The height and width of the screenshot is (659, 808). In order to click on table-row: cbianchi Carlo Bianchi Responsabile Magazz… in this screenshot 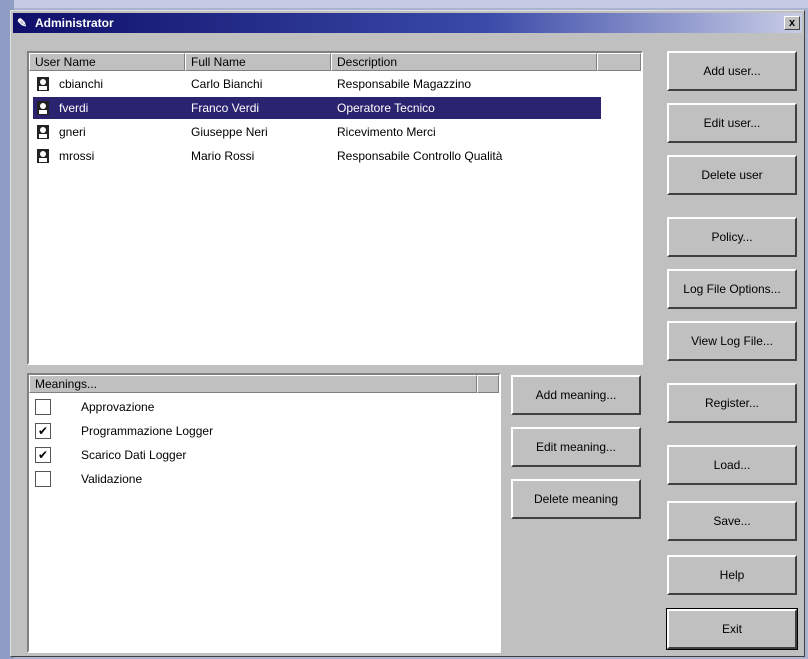, I will do `click(317, 84)`.